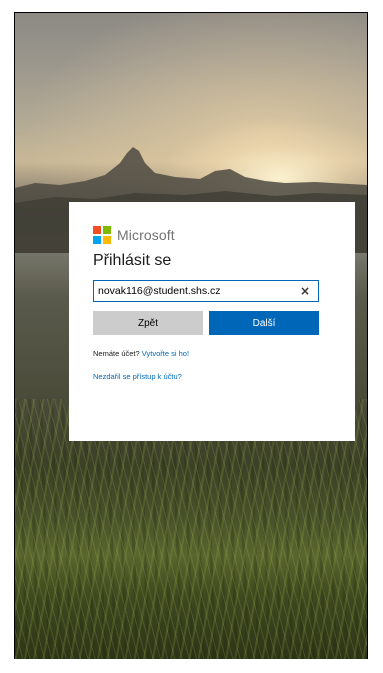  Describe the element at coordinates (213, 376) in the screenshot. I see `cant-access-row: Nezdařil se přístup k účtu?` at that location.